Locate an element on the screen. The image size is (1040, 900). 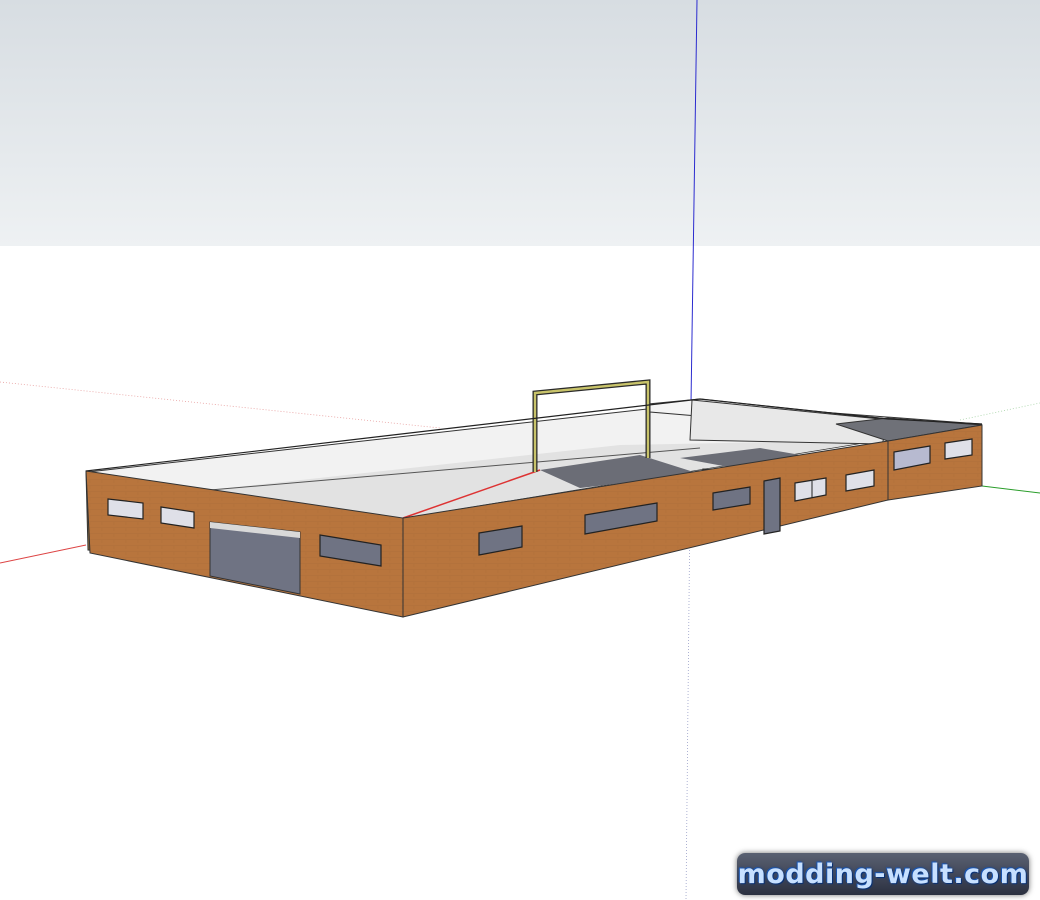
watermark-text: modding-welt.com is located at coordinates (883, 874).